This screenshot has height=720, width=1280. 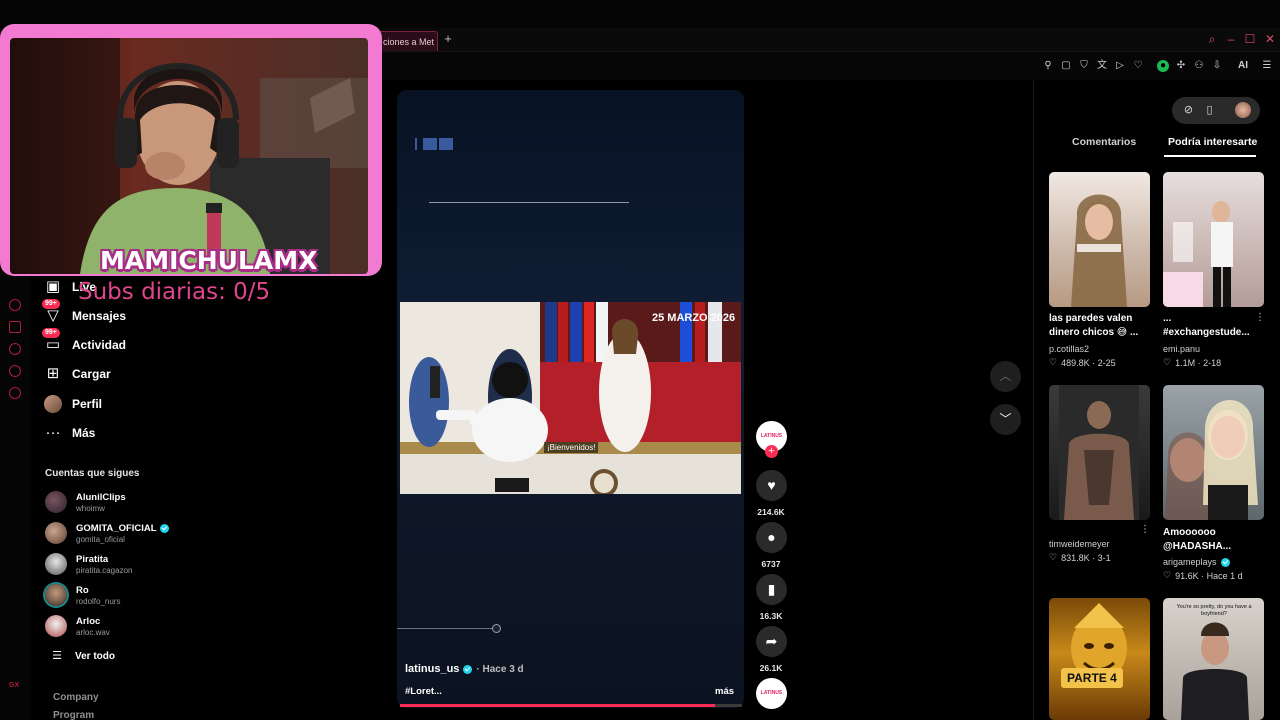 I want to click on share-icon: ➦, so click(x=771, y=641).